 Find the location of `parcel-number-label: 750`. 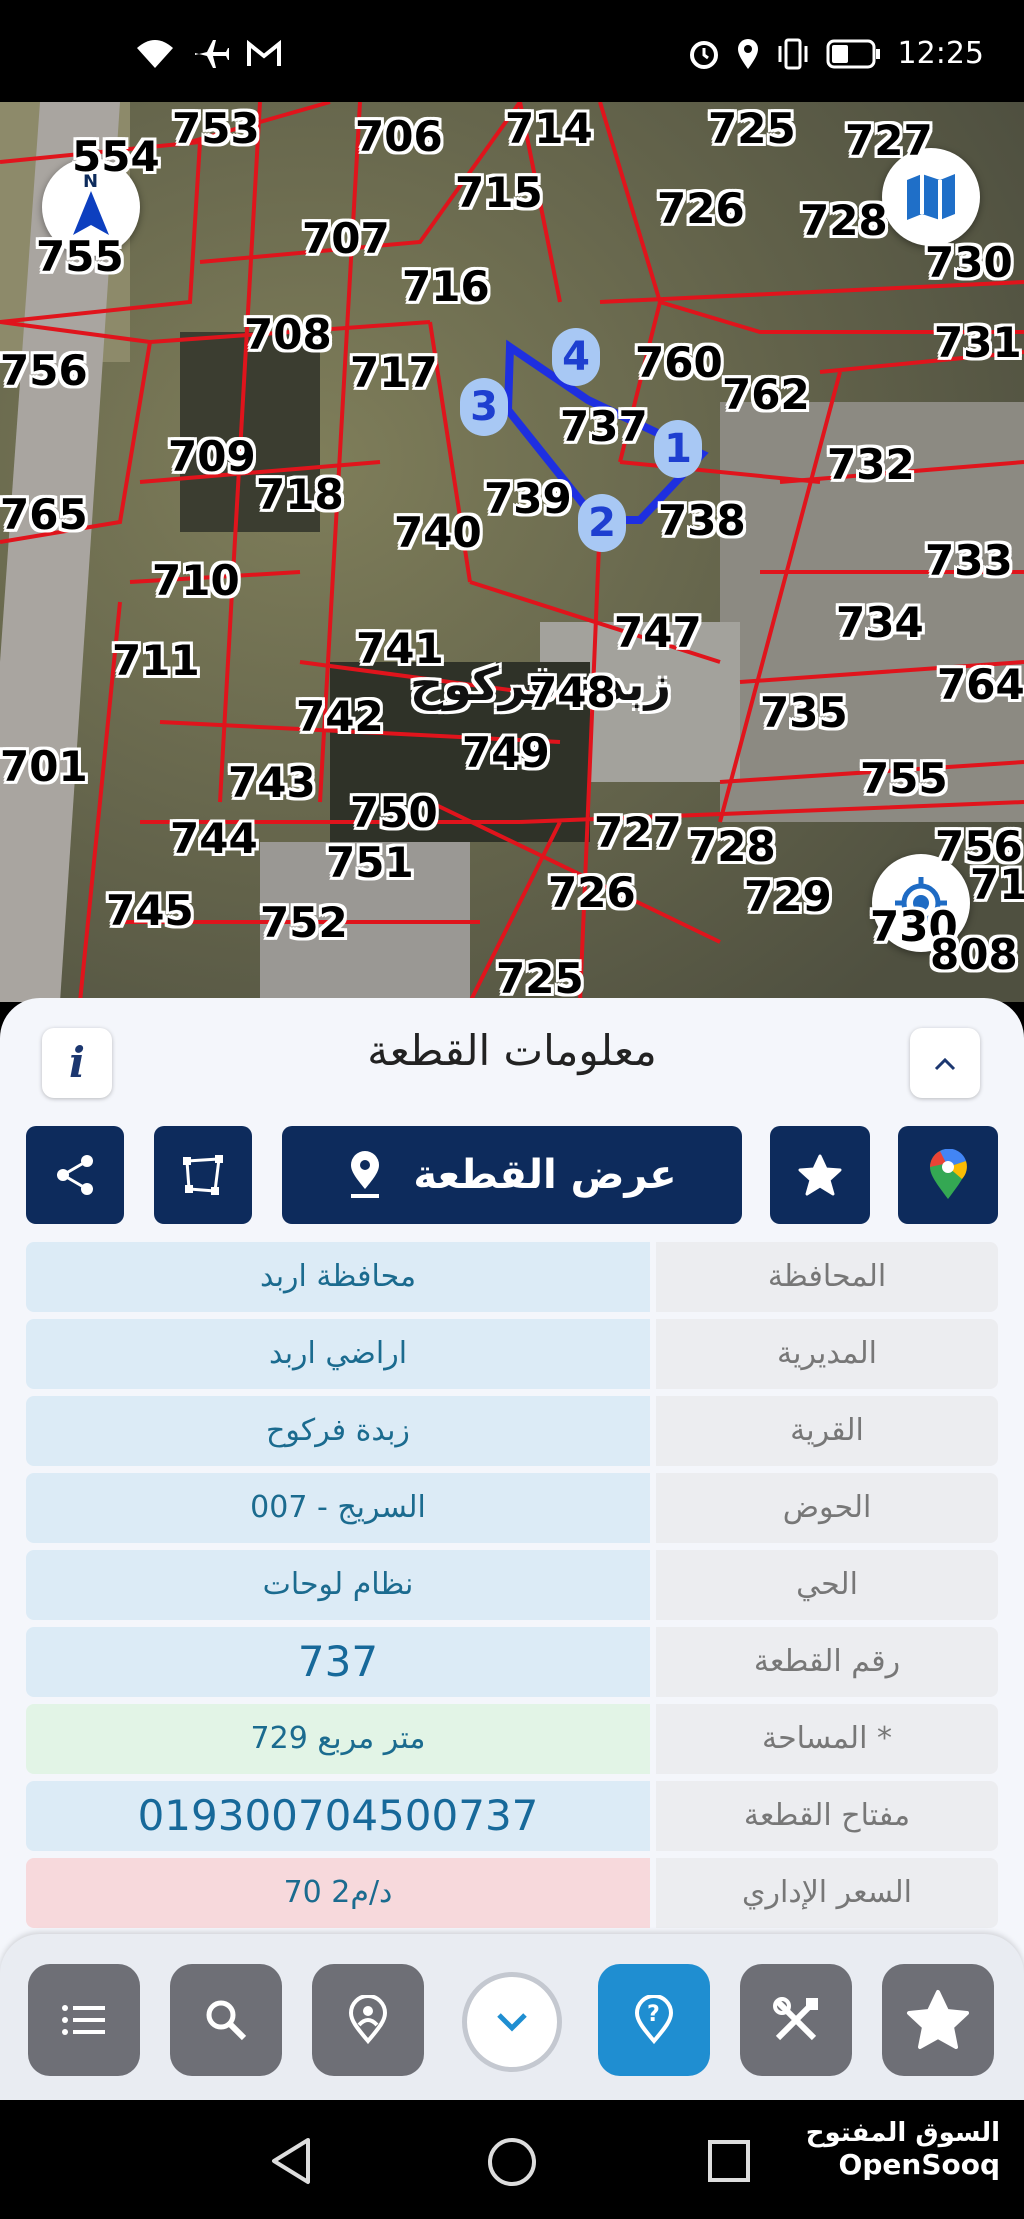

parcel-number-label: 750 is located at coordinates (394, 812).